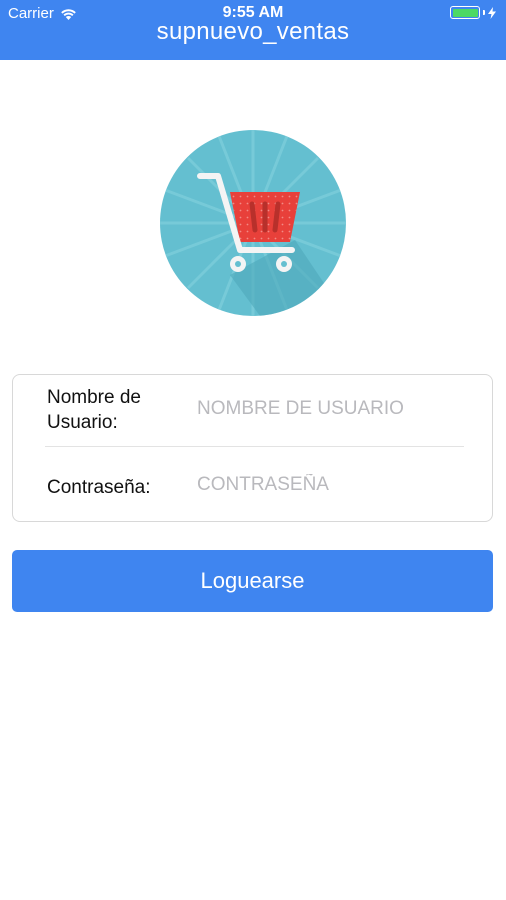 This screenshot has width=506, height=900. I want to click on username-field, so click(330, 409).